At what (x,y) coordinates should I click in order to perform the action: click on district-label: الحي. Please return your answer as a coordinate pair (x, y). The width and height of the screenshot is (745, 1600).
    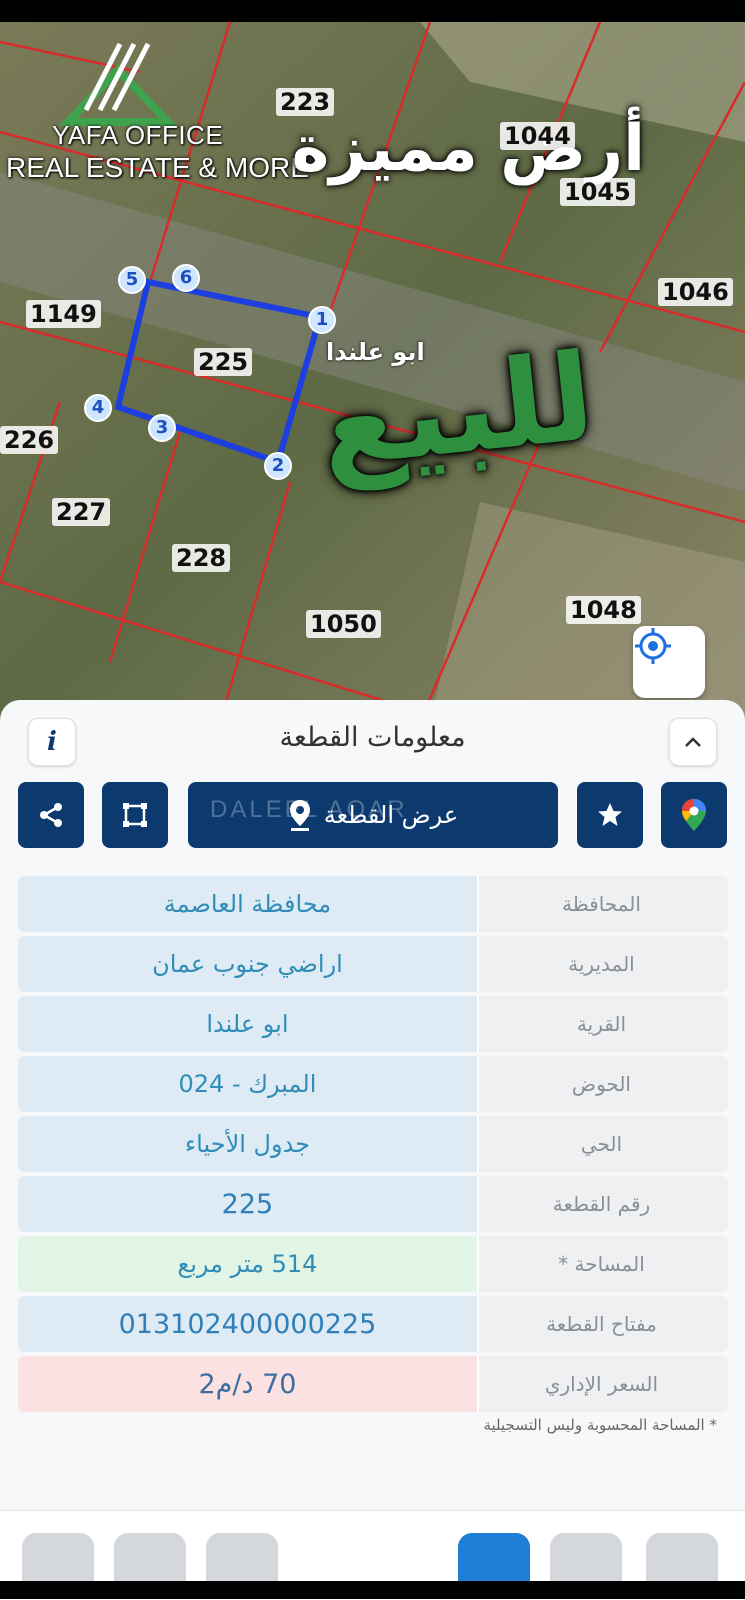
    Looking at the image, I should click on (602, 1144).